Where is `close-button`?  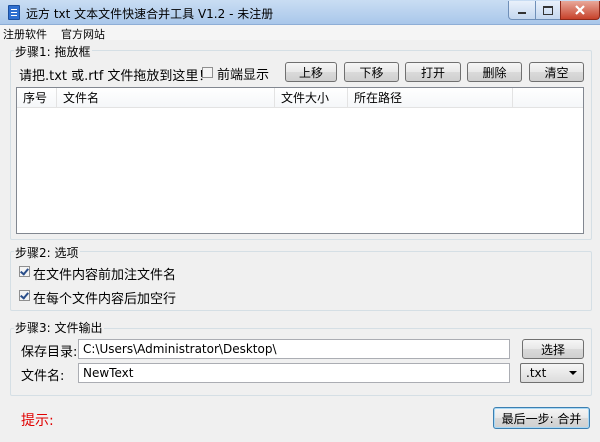 close-button is located at coordinates (580, 10).